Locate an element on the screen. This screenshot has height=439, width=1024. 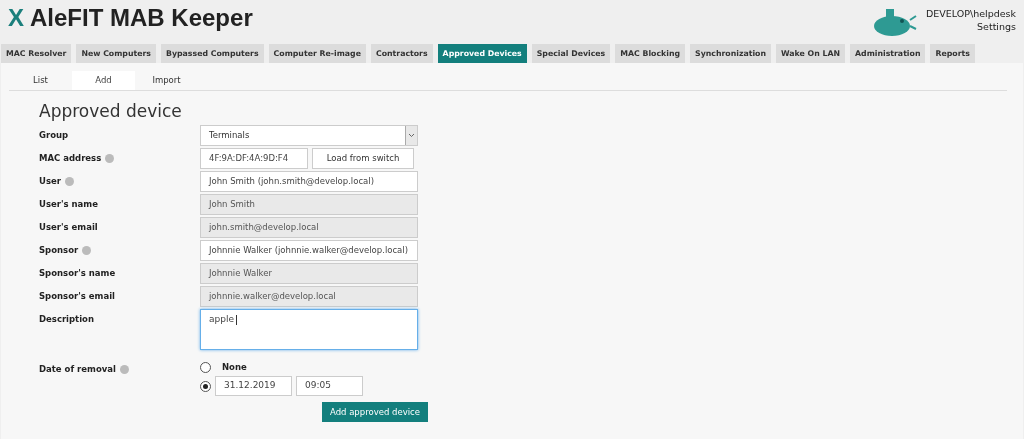
settings-link: Settings is located at coordinates (996, 26).